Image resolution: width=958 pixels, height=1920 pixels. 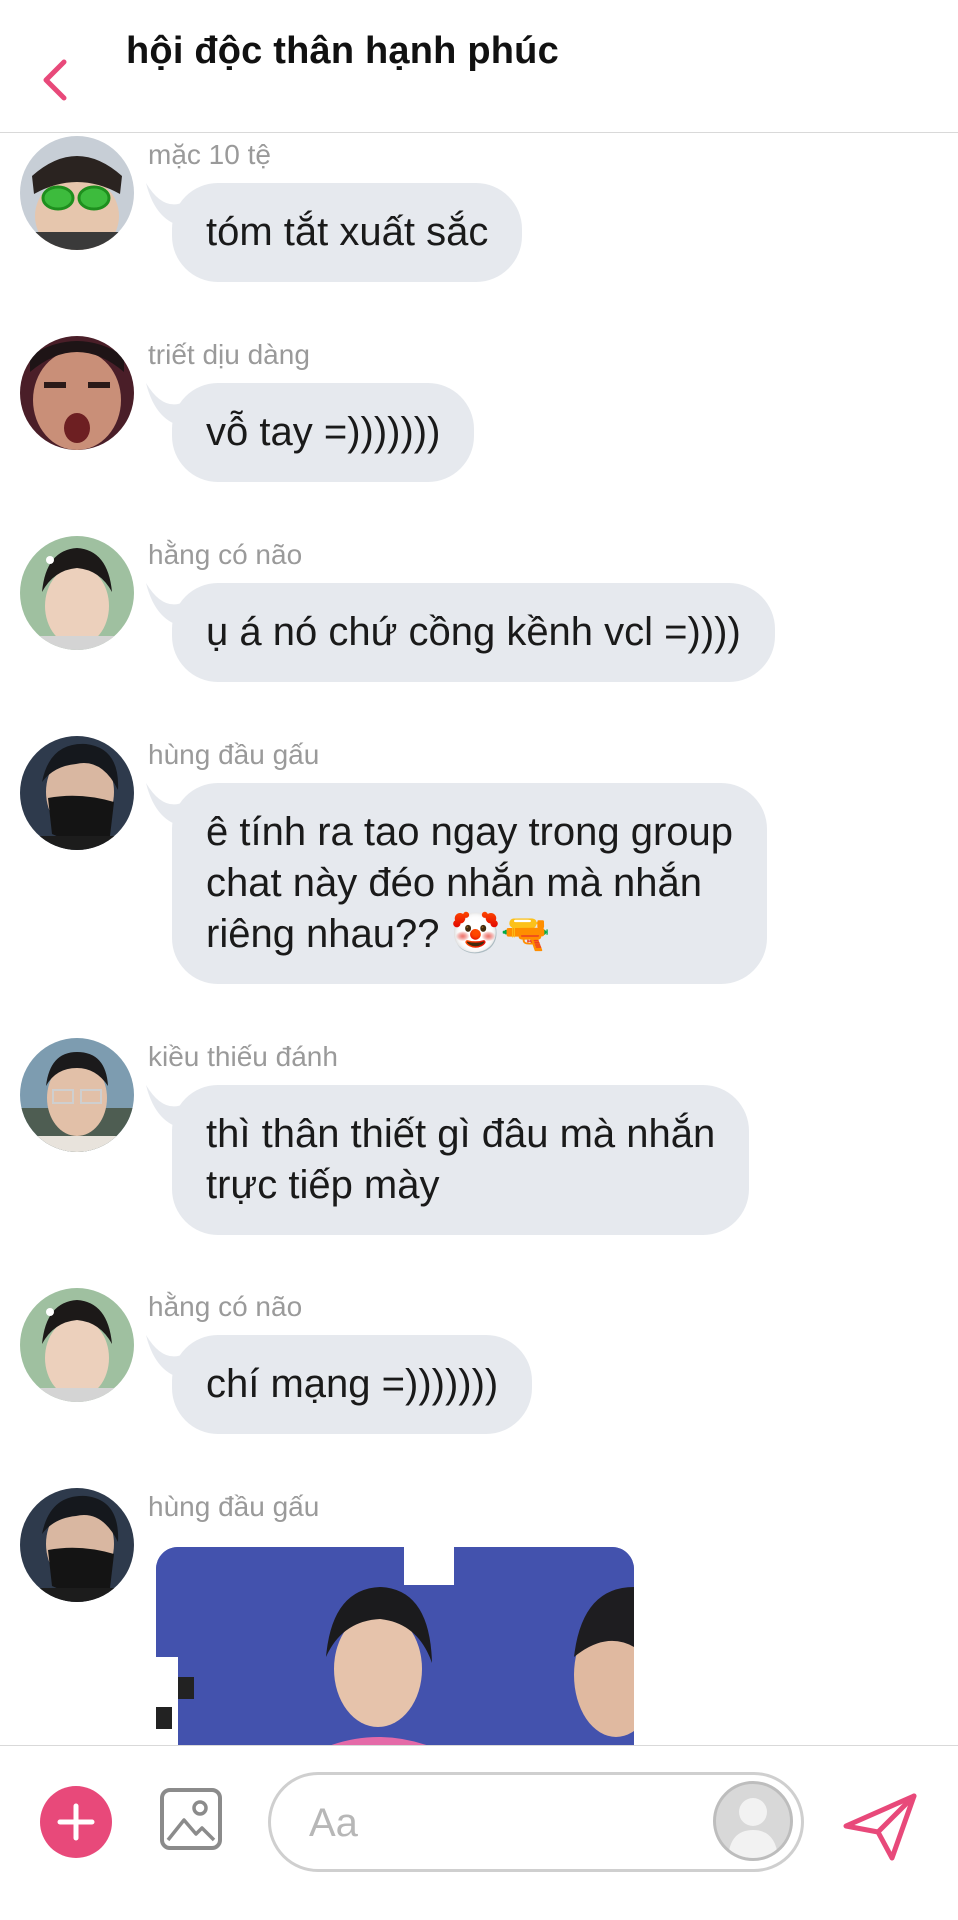 What do you see at coordinates (473, 632) in the screenshot?
I see `message-bubble: ụ á nó chứ cồng kềnh vcl =))))` at bounding box center [473, 632].